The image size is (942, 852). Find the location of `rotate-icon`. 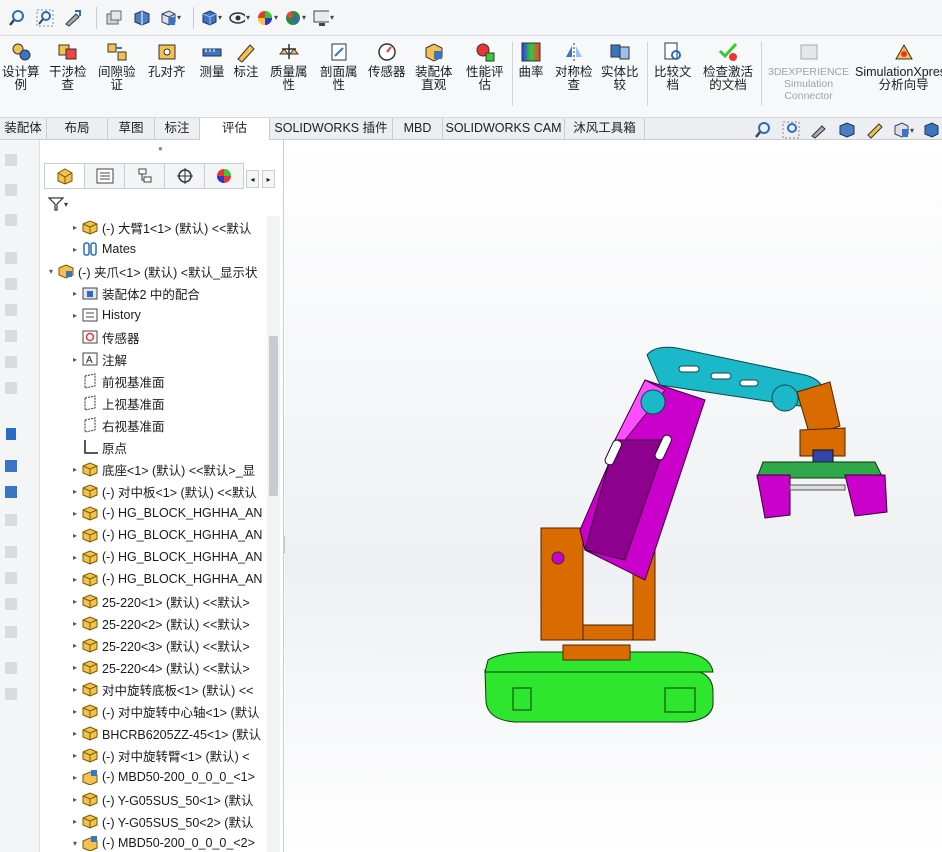

rotate-icon is located at coordinates (73, 18).